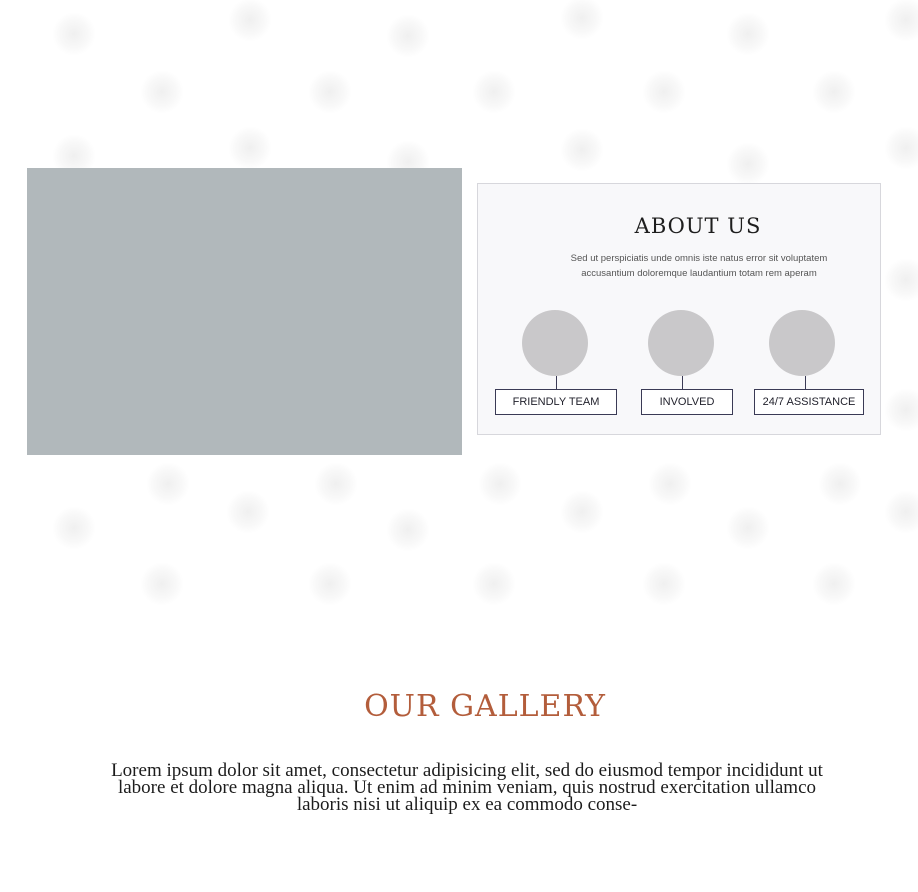  What do you see at coordinates (687, 402) in the screenshot?
I see `feature-label-involved: INVOLVED` at bounding box center [687, 402].